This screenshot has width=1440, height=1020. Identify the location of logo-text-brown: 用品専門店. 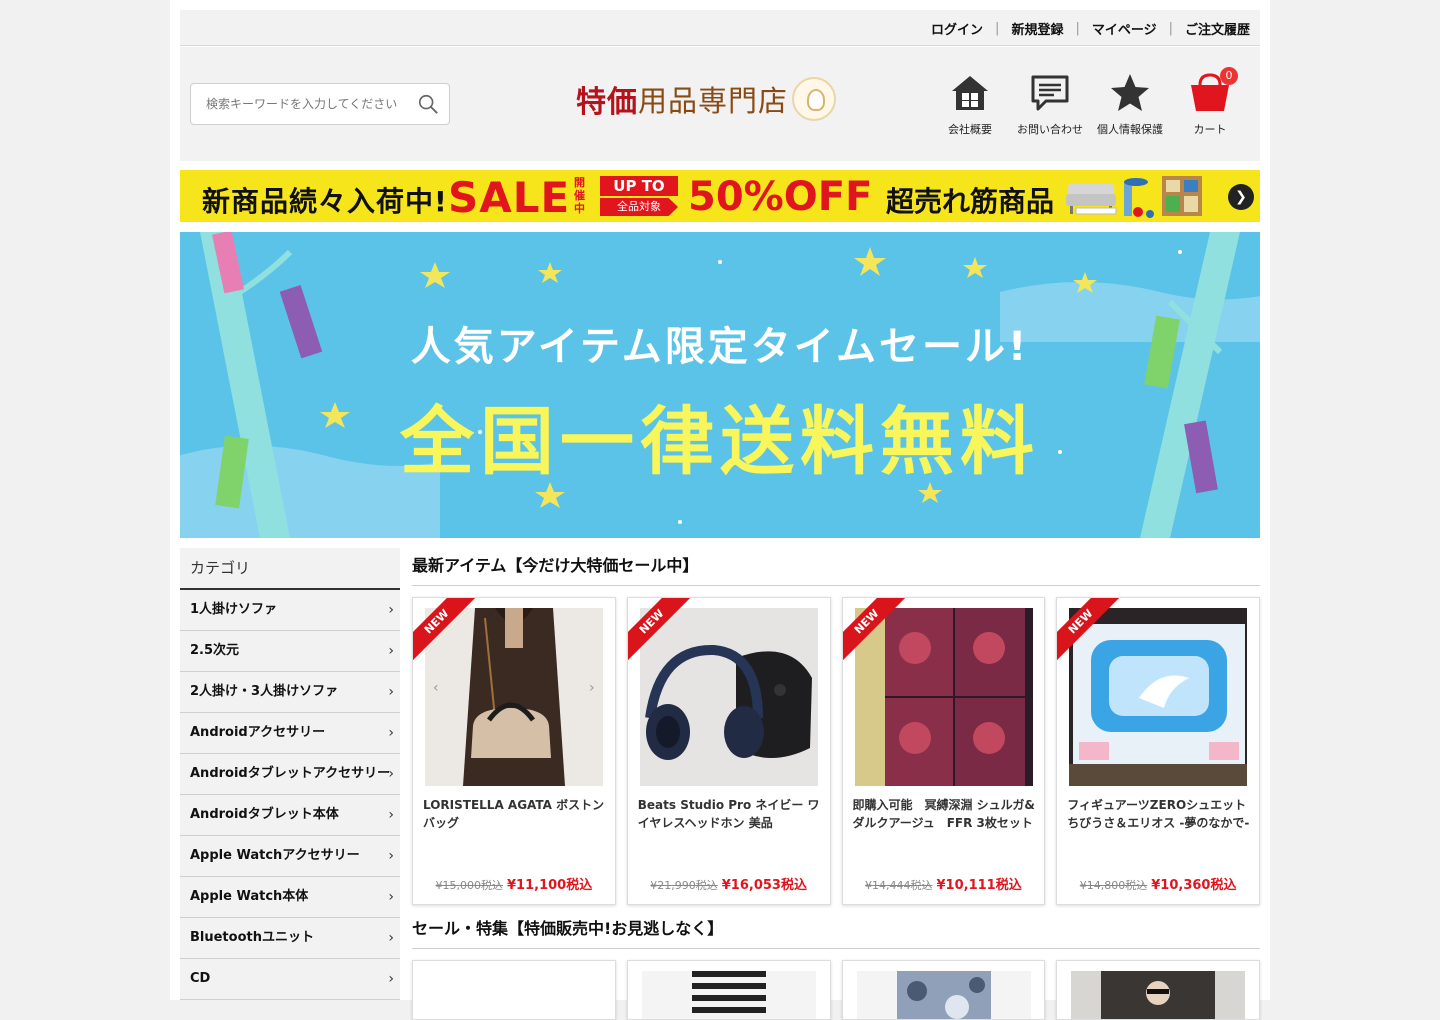
(713, 101).